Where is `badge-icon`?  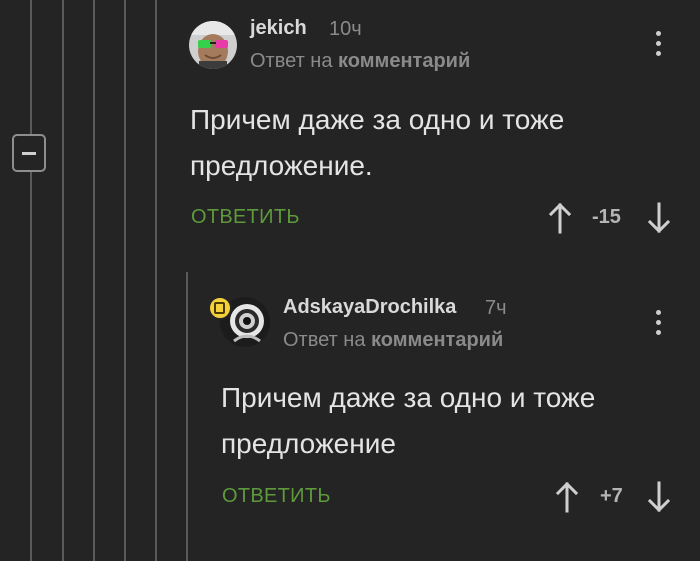 badge-icon is located at coordinates (220, 308).